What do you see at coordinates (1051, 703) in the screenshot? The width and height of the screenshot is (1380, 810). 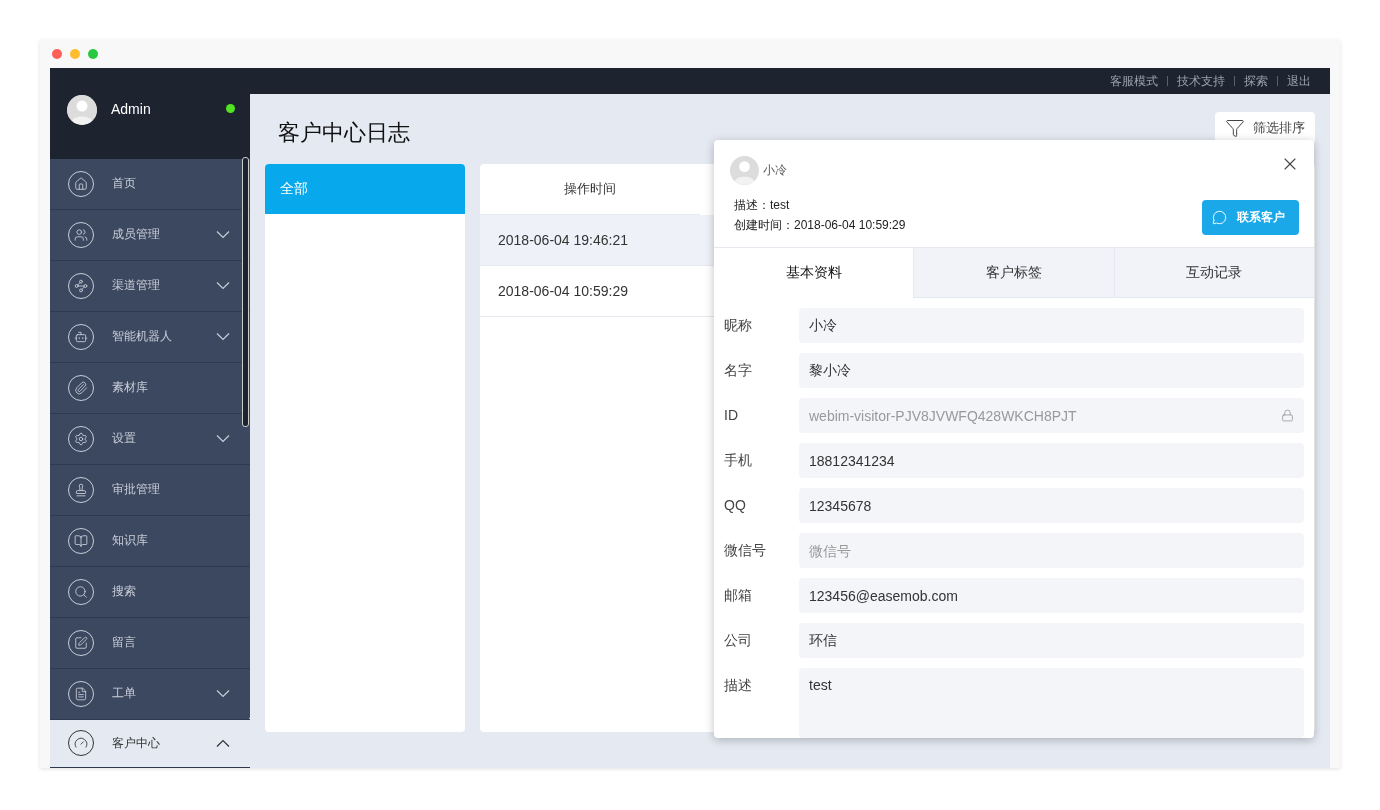 I see `text-area: test` at bounding box center [1051, 703].